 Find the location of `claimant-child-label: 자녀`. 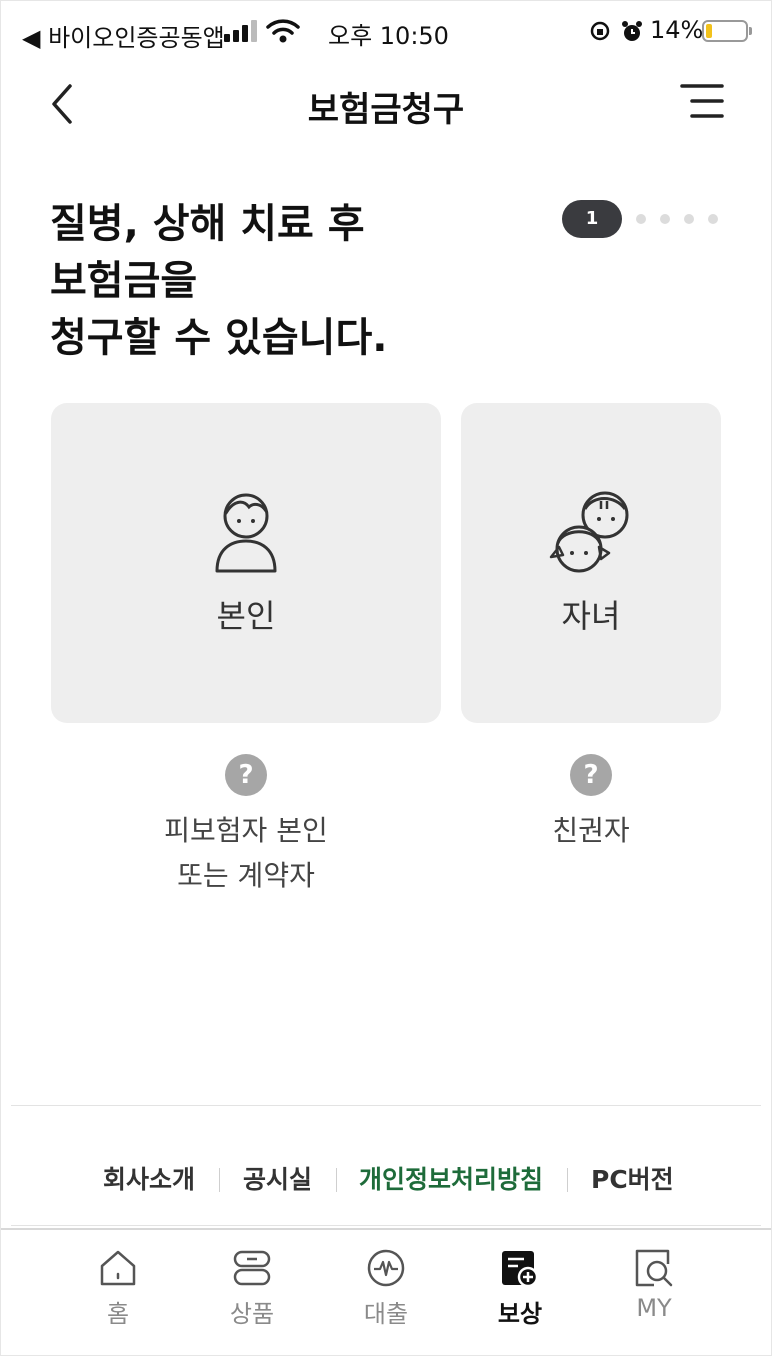

claimant-child-label: 자녀 is located at coordinates (591, 616).